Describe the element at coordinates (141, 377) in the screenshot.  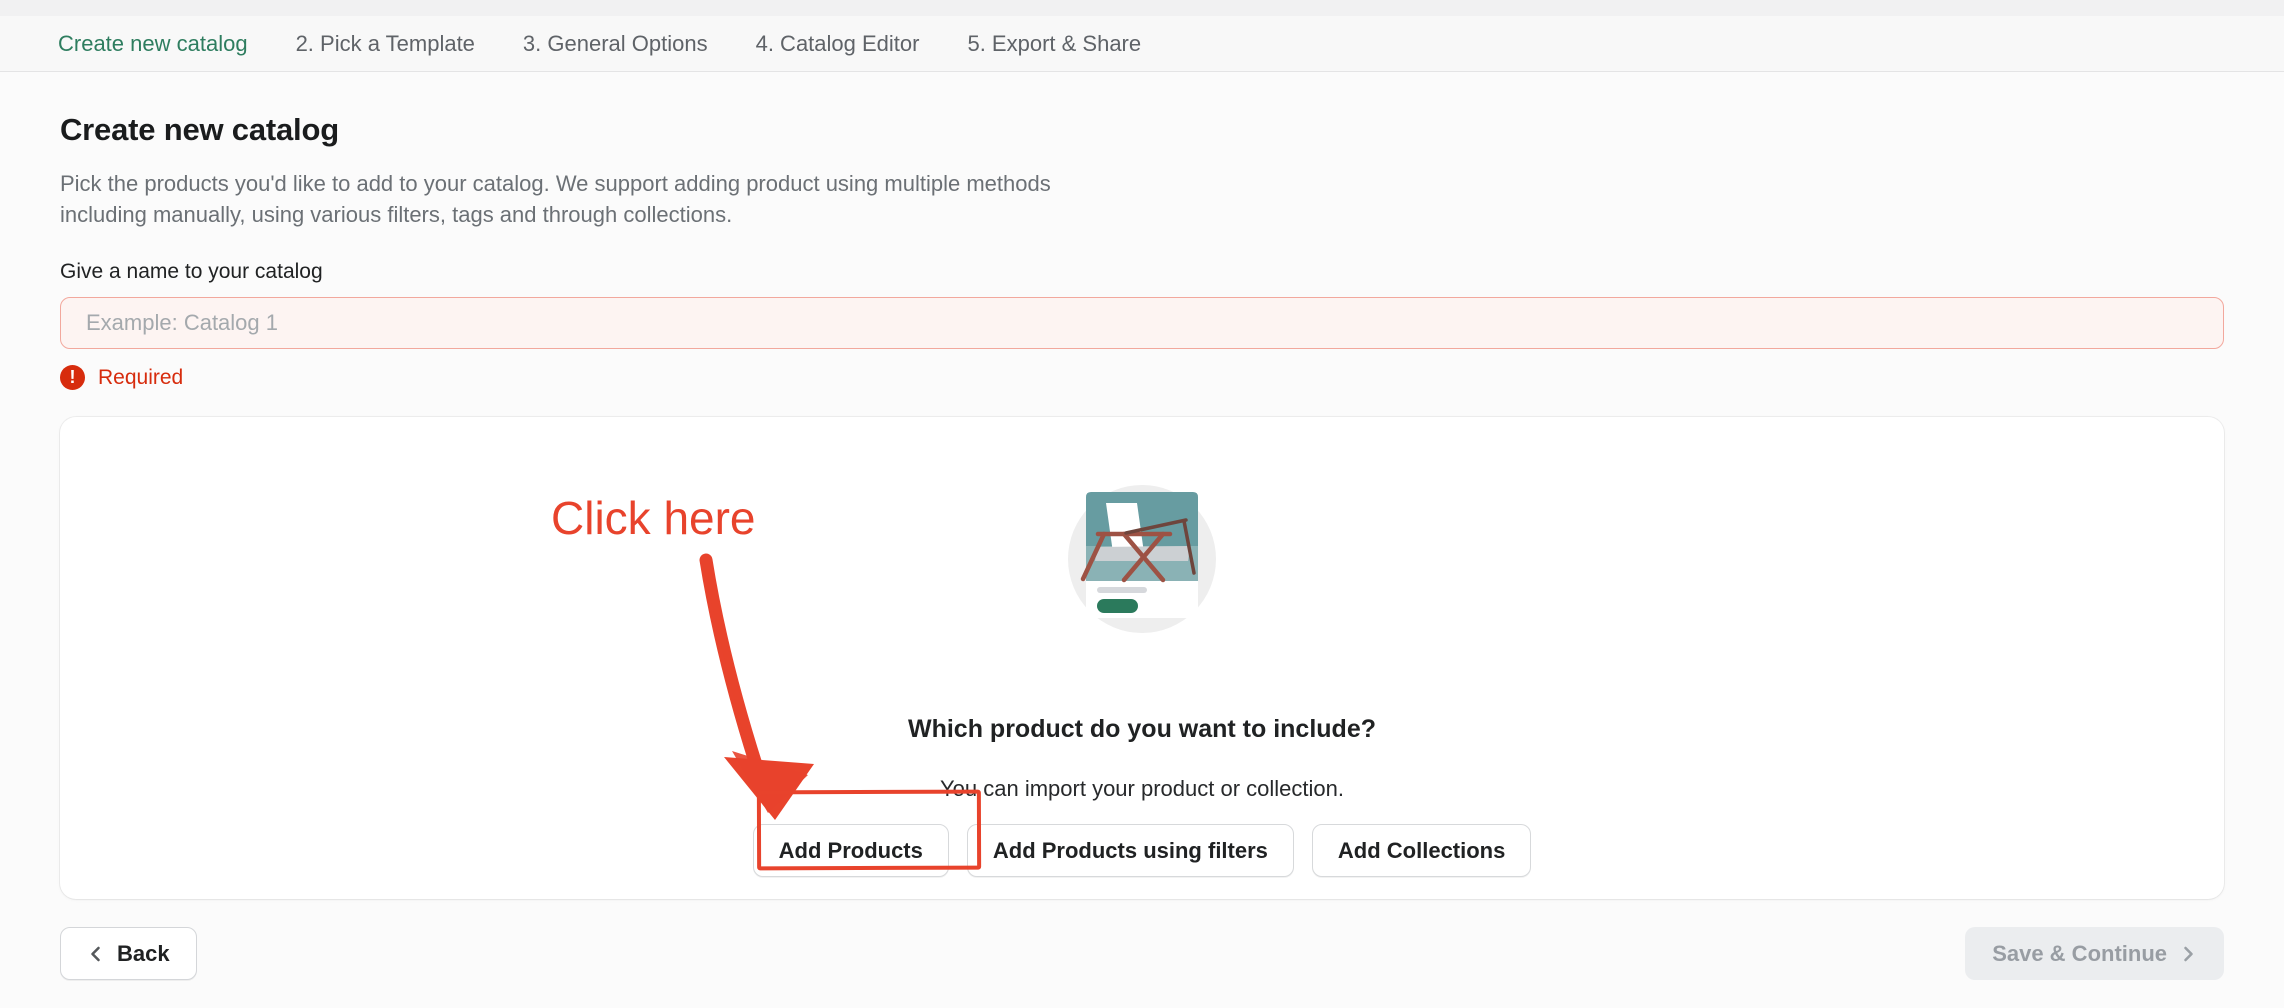
I see `error-text: Required` at that location.